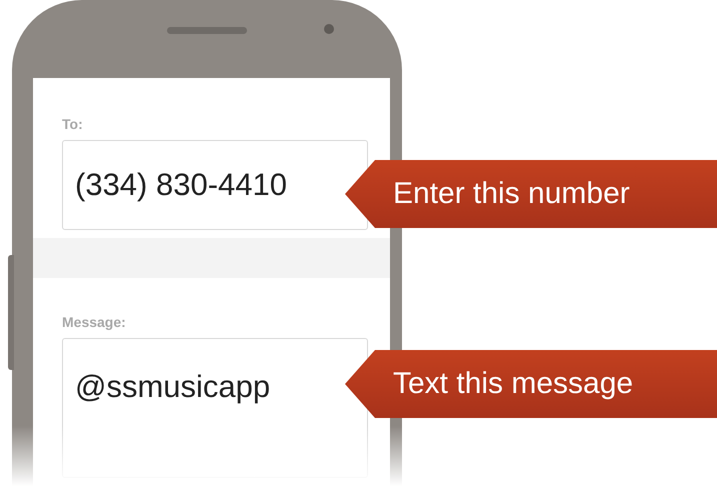 This screenshot has width=717, height=486. What do you see at coordinates (73, 124) in the screenshot?
I see `field-label: To:` at bounding box center [73, 124].